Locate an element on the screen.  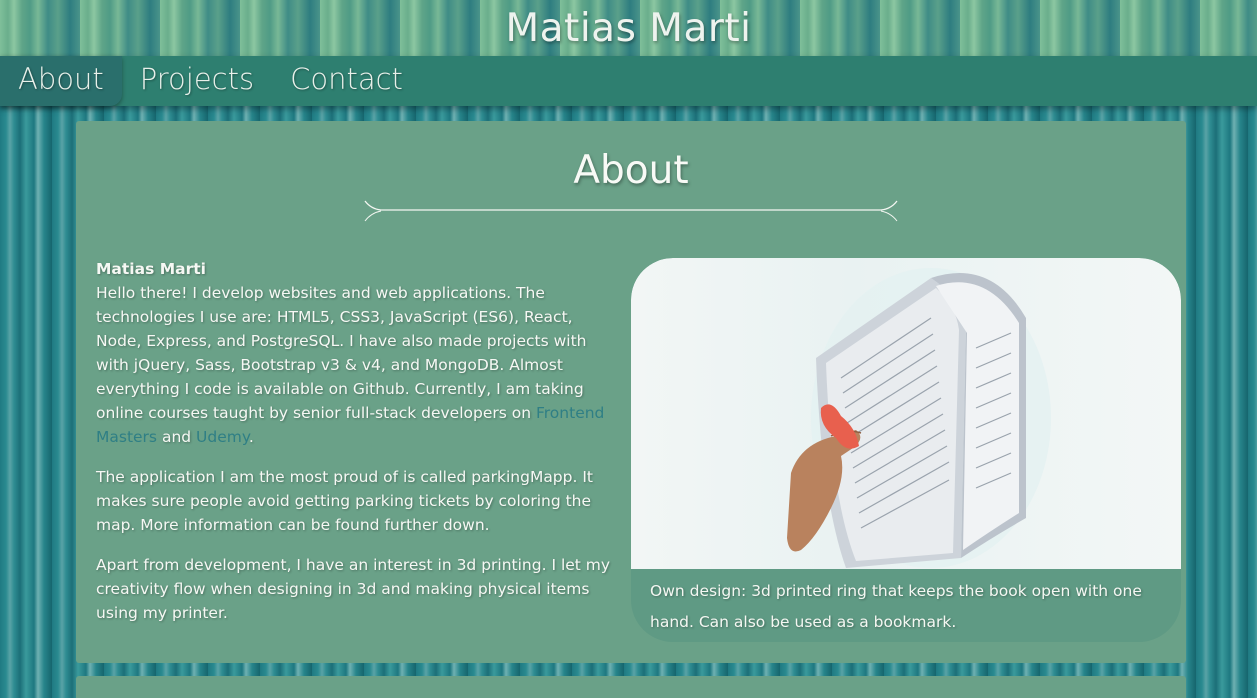
period-text: . is located at coordinates (251, 437).